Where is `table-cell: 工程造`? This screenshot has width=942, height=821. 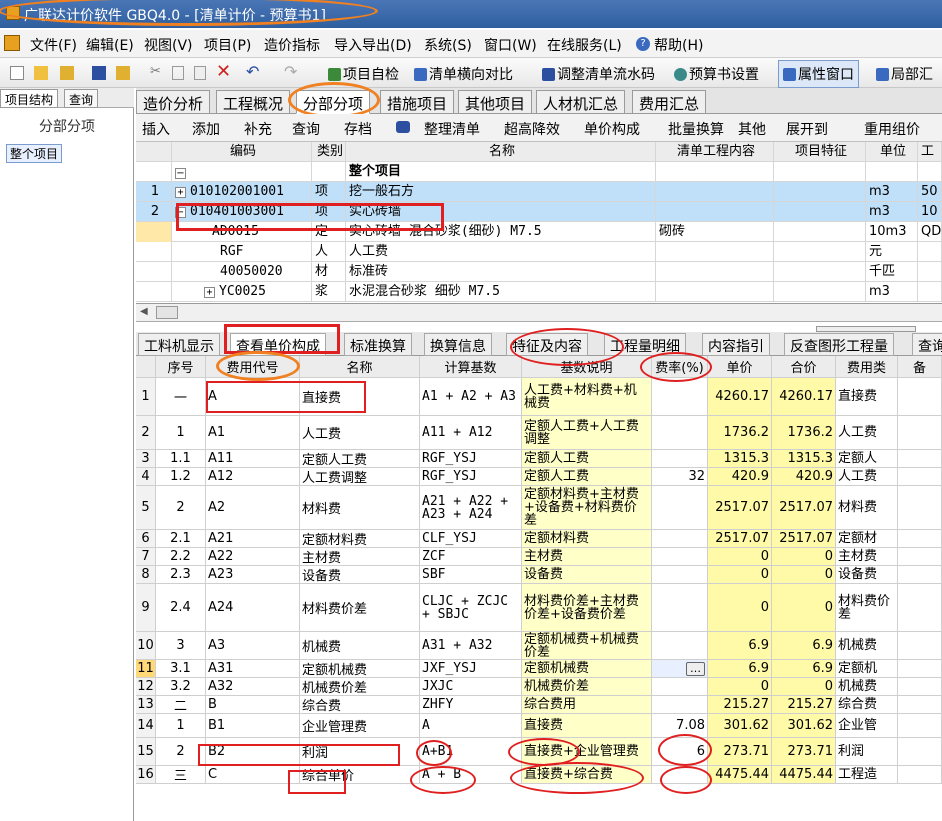
table-cell: 工程造 is located at coordinates (867, 775).